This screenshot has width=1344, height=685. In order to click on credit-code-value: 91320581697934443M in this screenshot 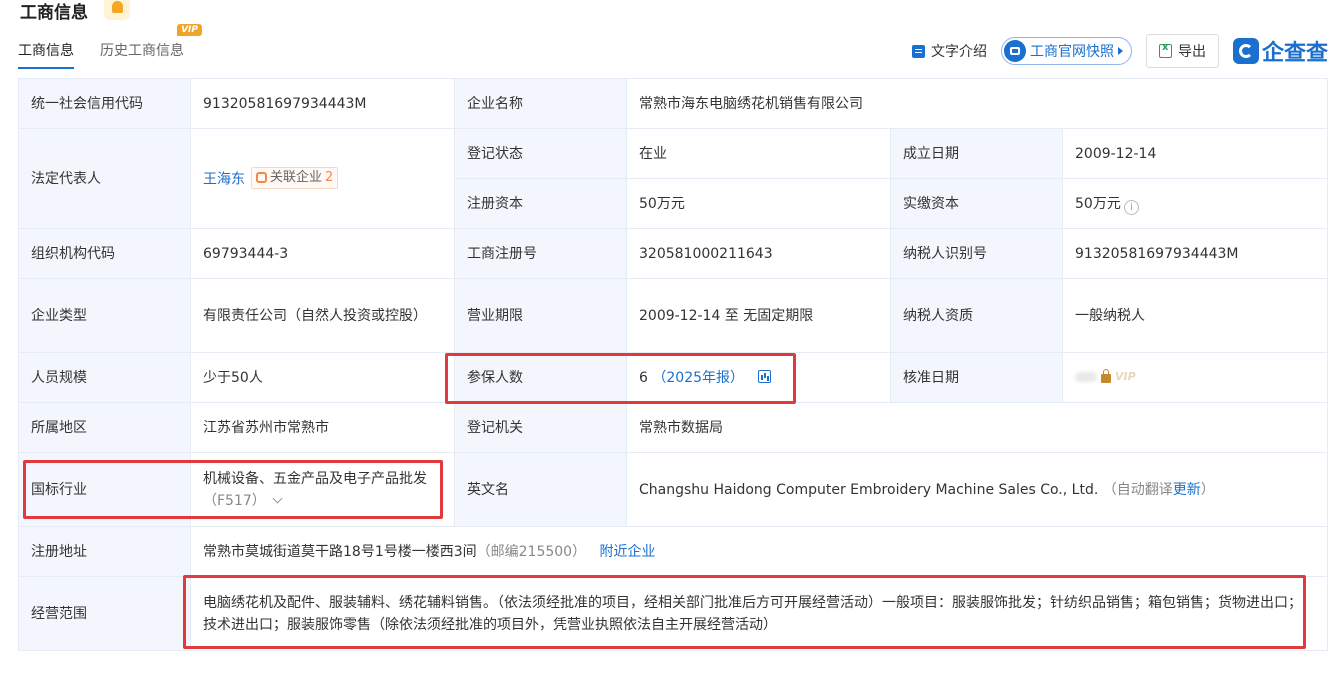, I will do `click(322, 103)`.